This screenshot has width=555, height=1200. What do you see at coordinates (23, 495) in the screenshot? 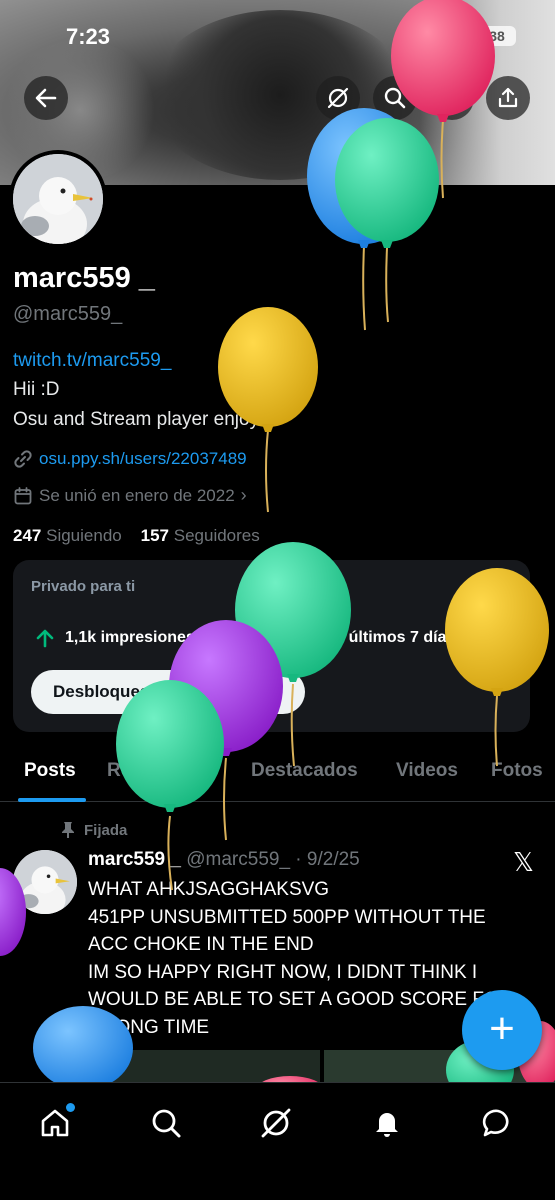
I see `calendar-icon` at bounding box center [23, 495].